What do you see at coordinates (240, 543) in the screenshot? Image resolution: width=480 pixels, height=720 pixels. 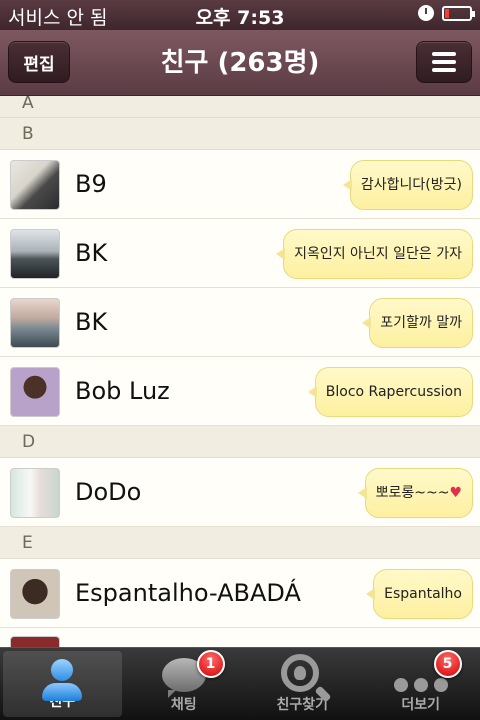 I see `section-header-e: E` at bounding box center [240, 543].